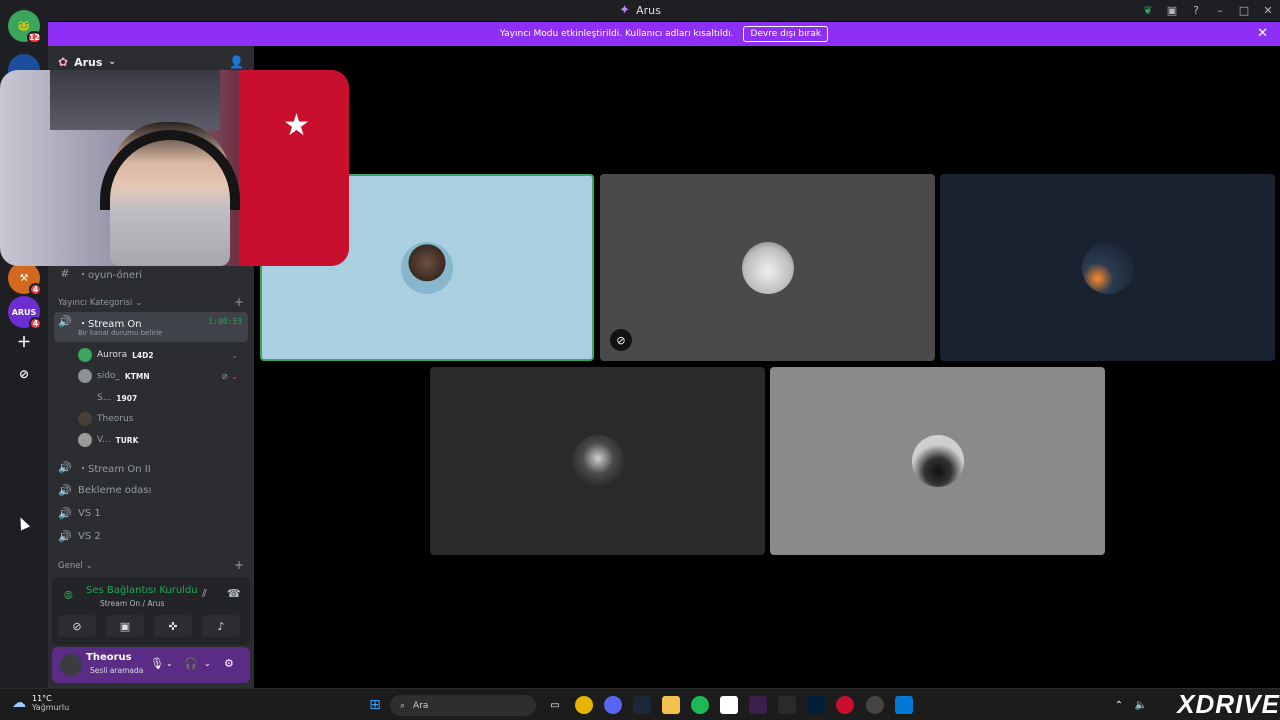 Image resolution: width=1280 pixels, height=720 pixels. I want to click on arus-server-icon: ARUS 4, so click(25, 313).